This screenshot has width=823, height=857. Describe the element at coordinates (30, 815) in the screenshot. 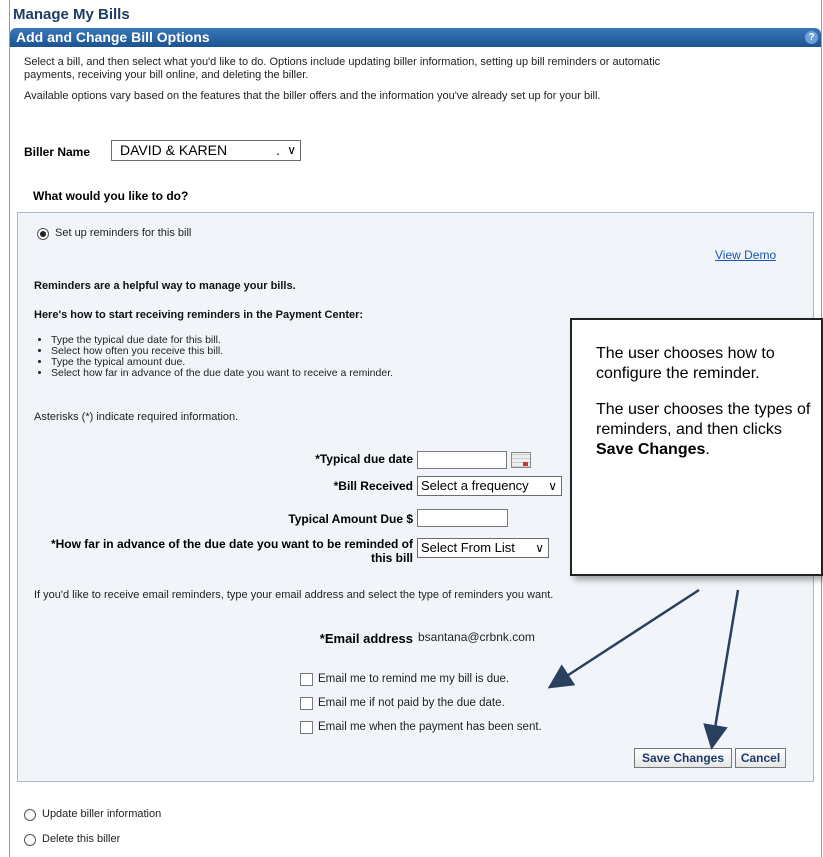

I see `update-biller-radio` at that location.